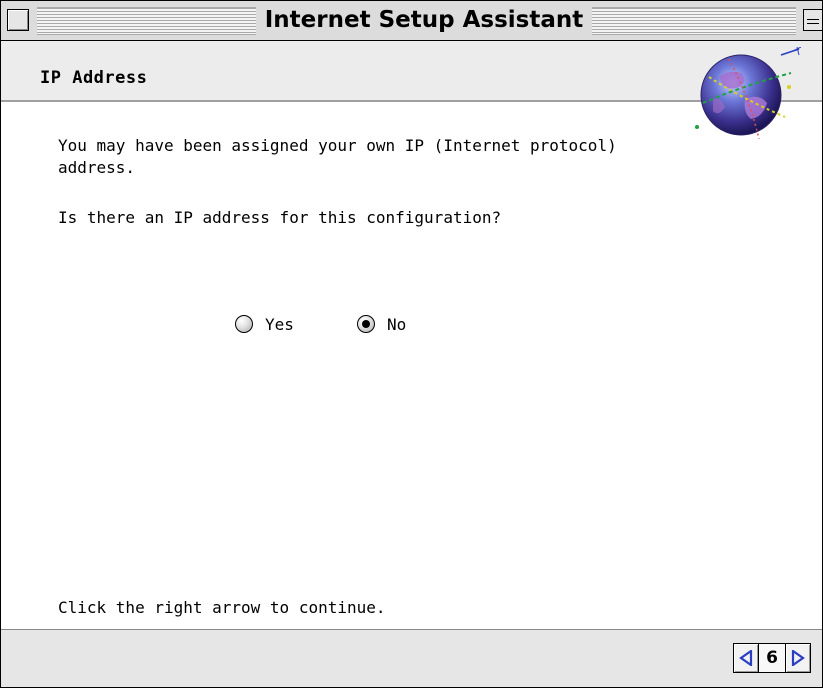 This screenshot has height=688, width=823. I want to click on right-arrow-icon, so click(798, 658).